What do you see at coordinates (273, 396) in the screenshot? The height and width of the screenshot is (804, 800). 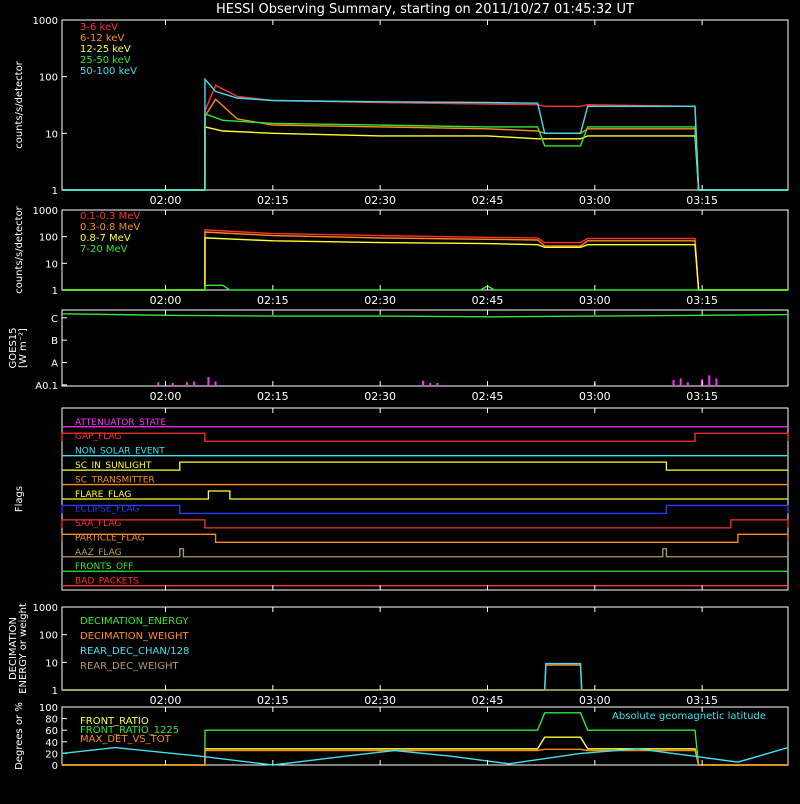 I see `panel-goes-xtick-label: 02:15` at bounding box center [273, 396].